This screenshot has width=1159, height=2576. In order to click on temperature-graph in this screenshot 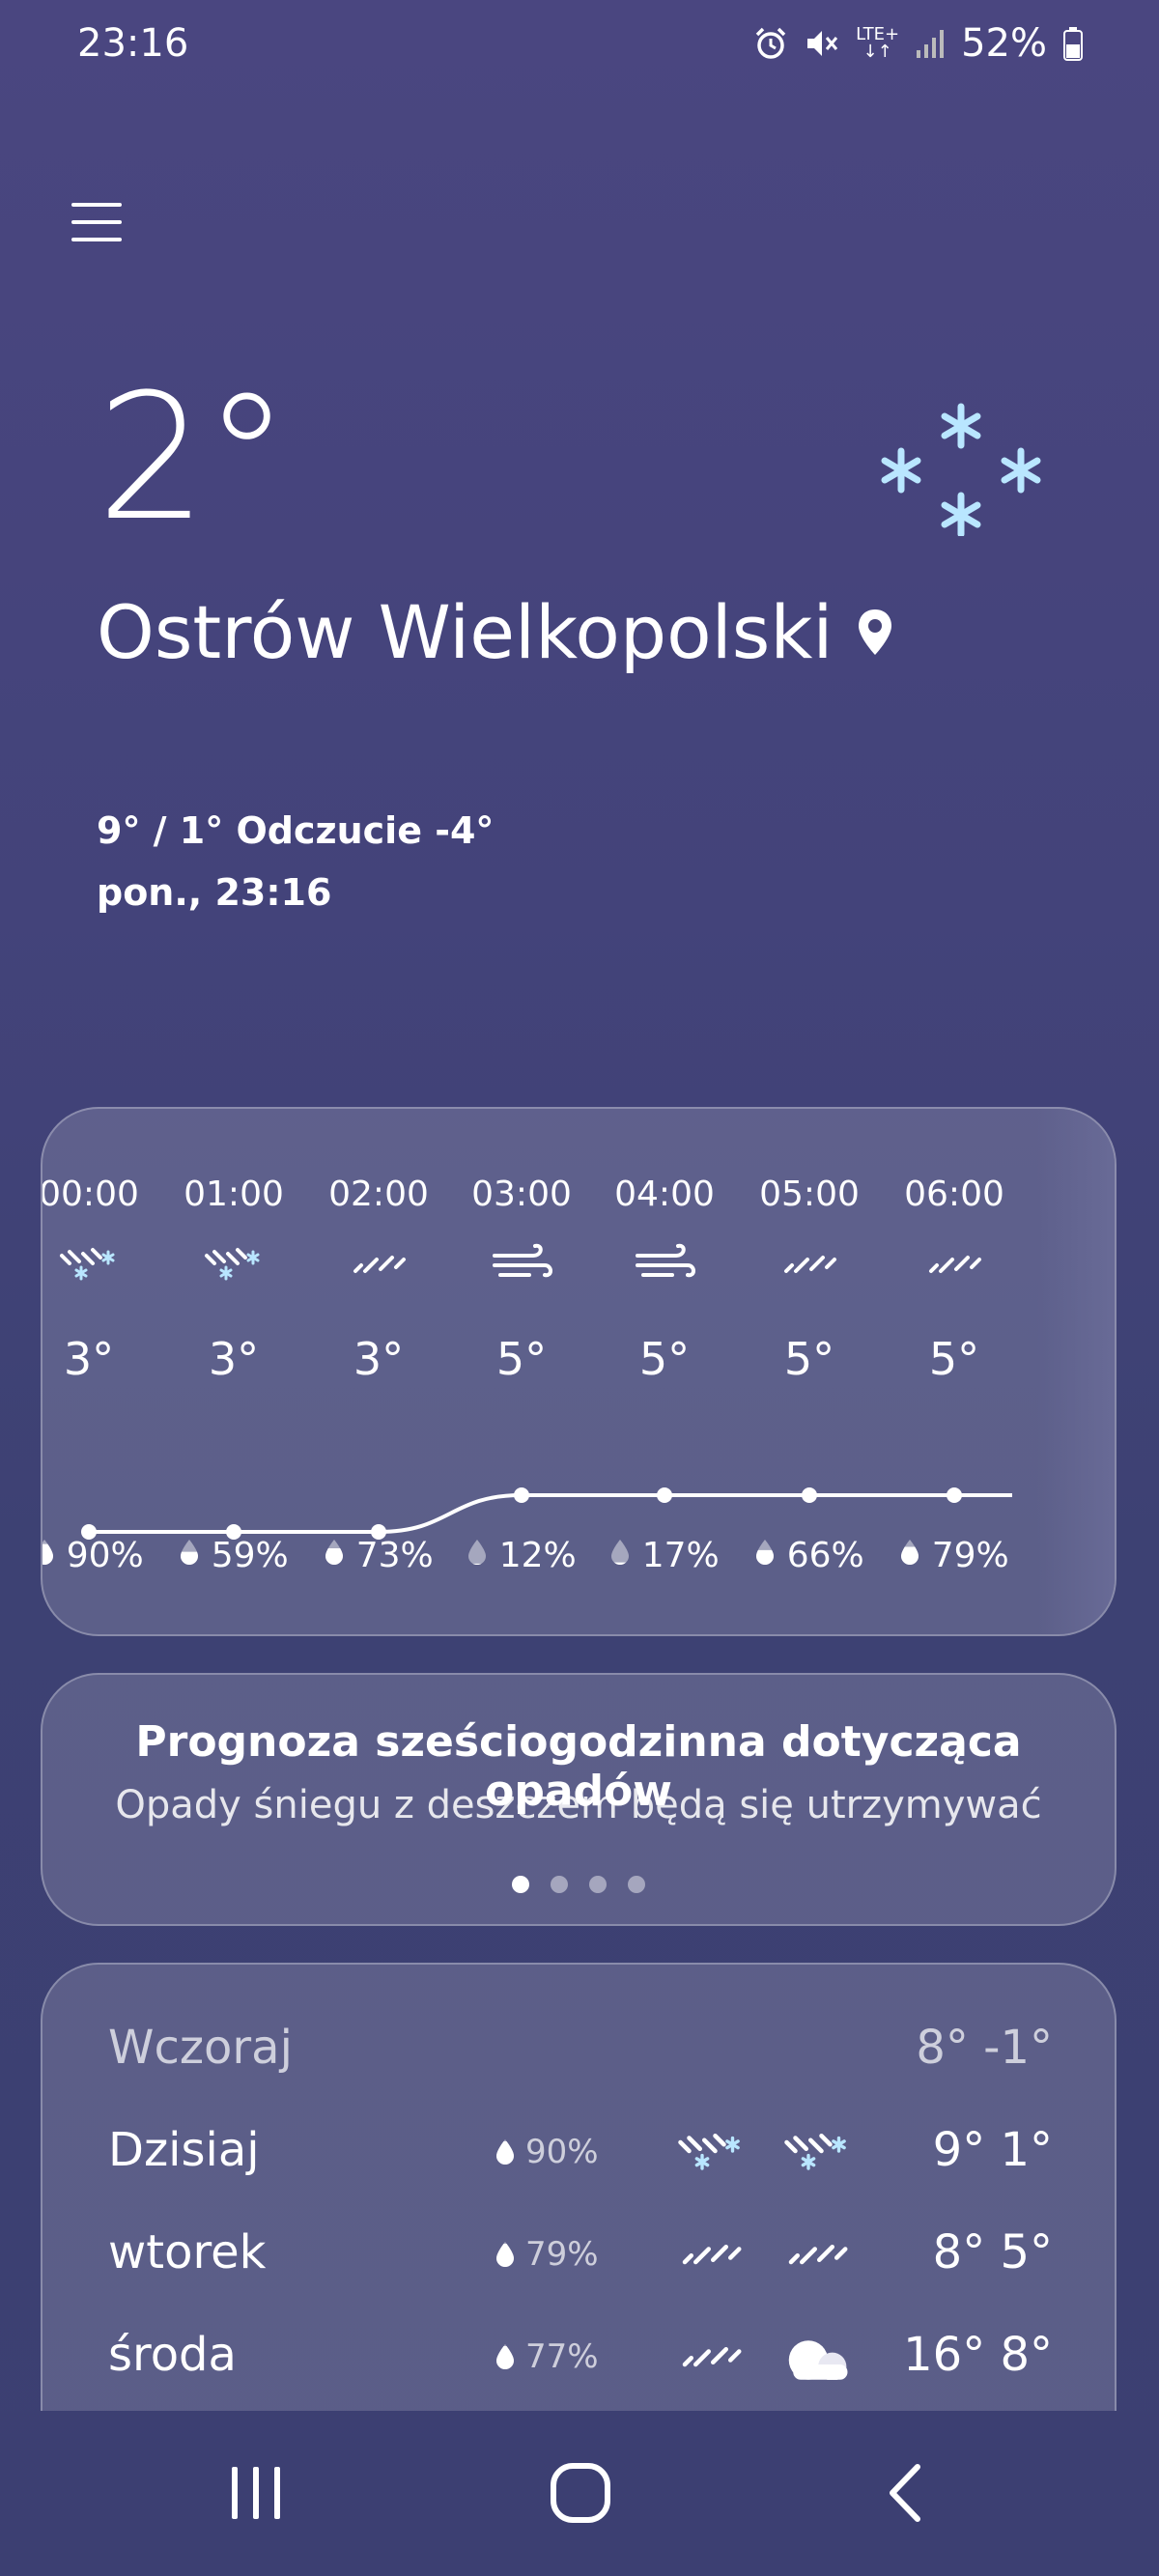, I will do `click(547, 1513)`.